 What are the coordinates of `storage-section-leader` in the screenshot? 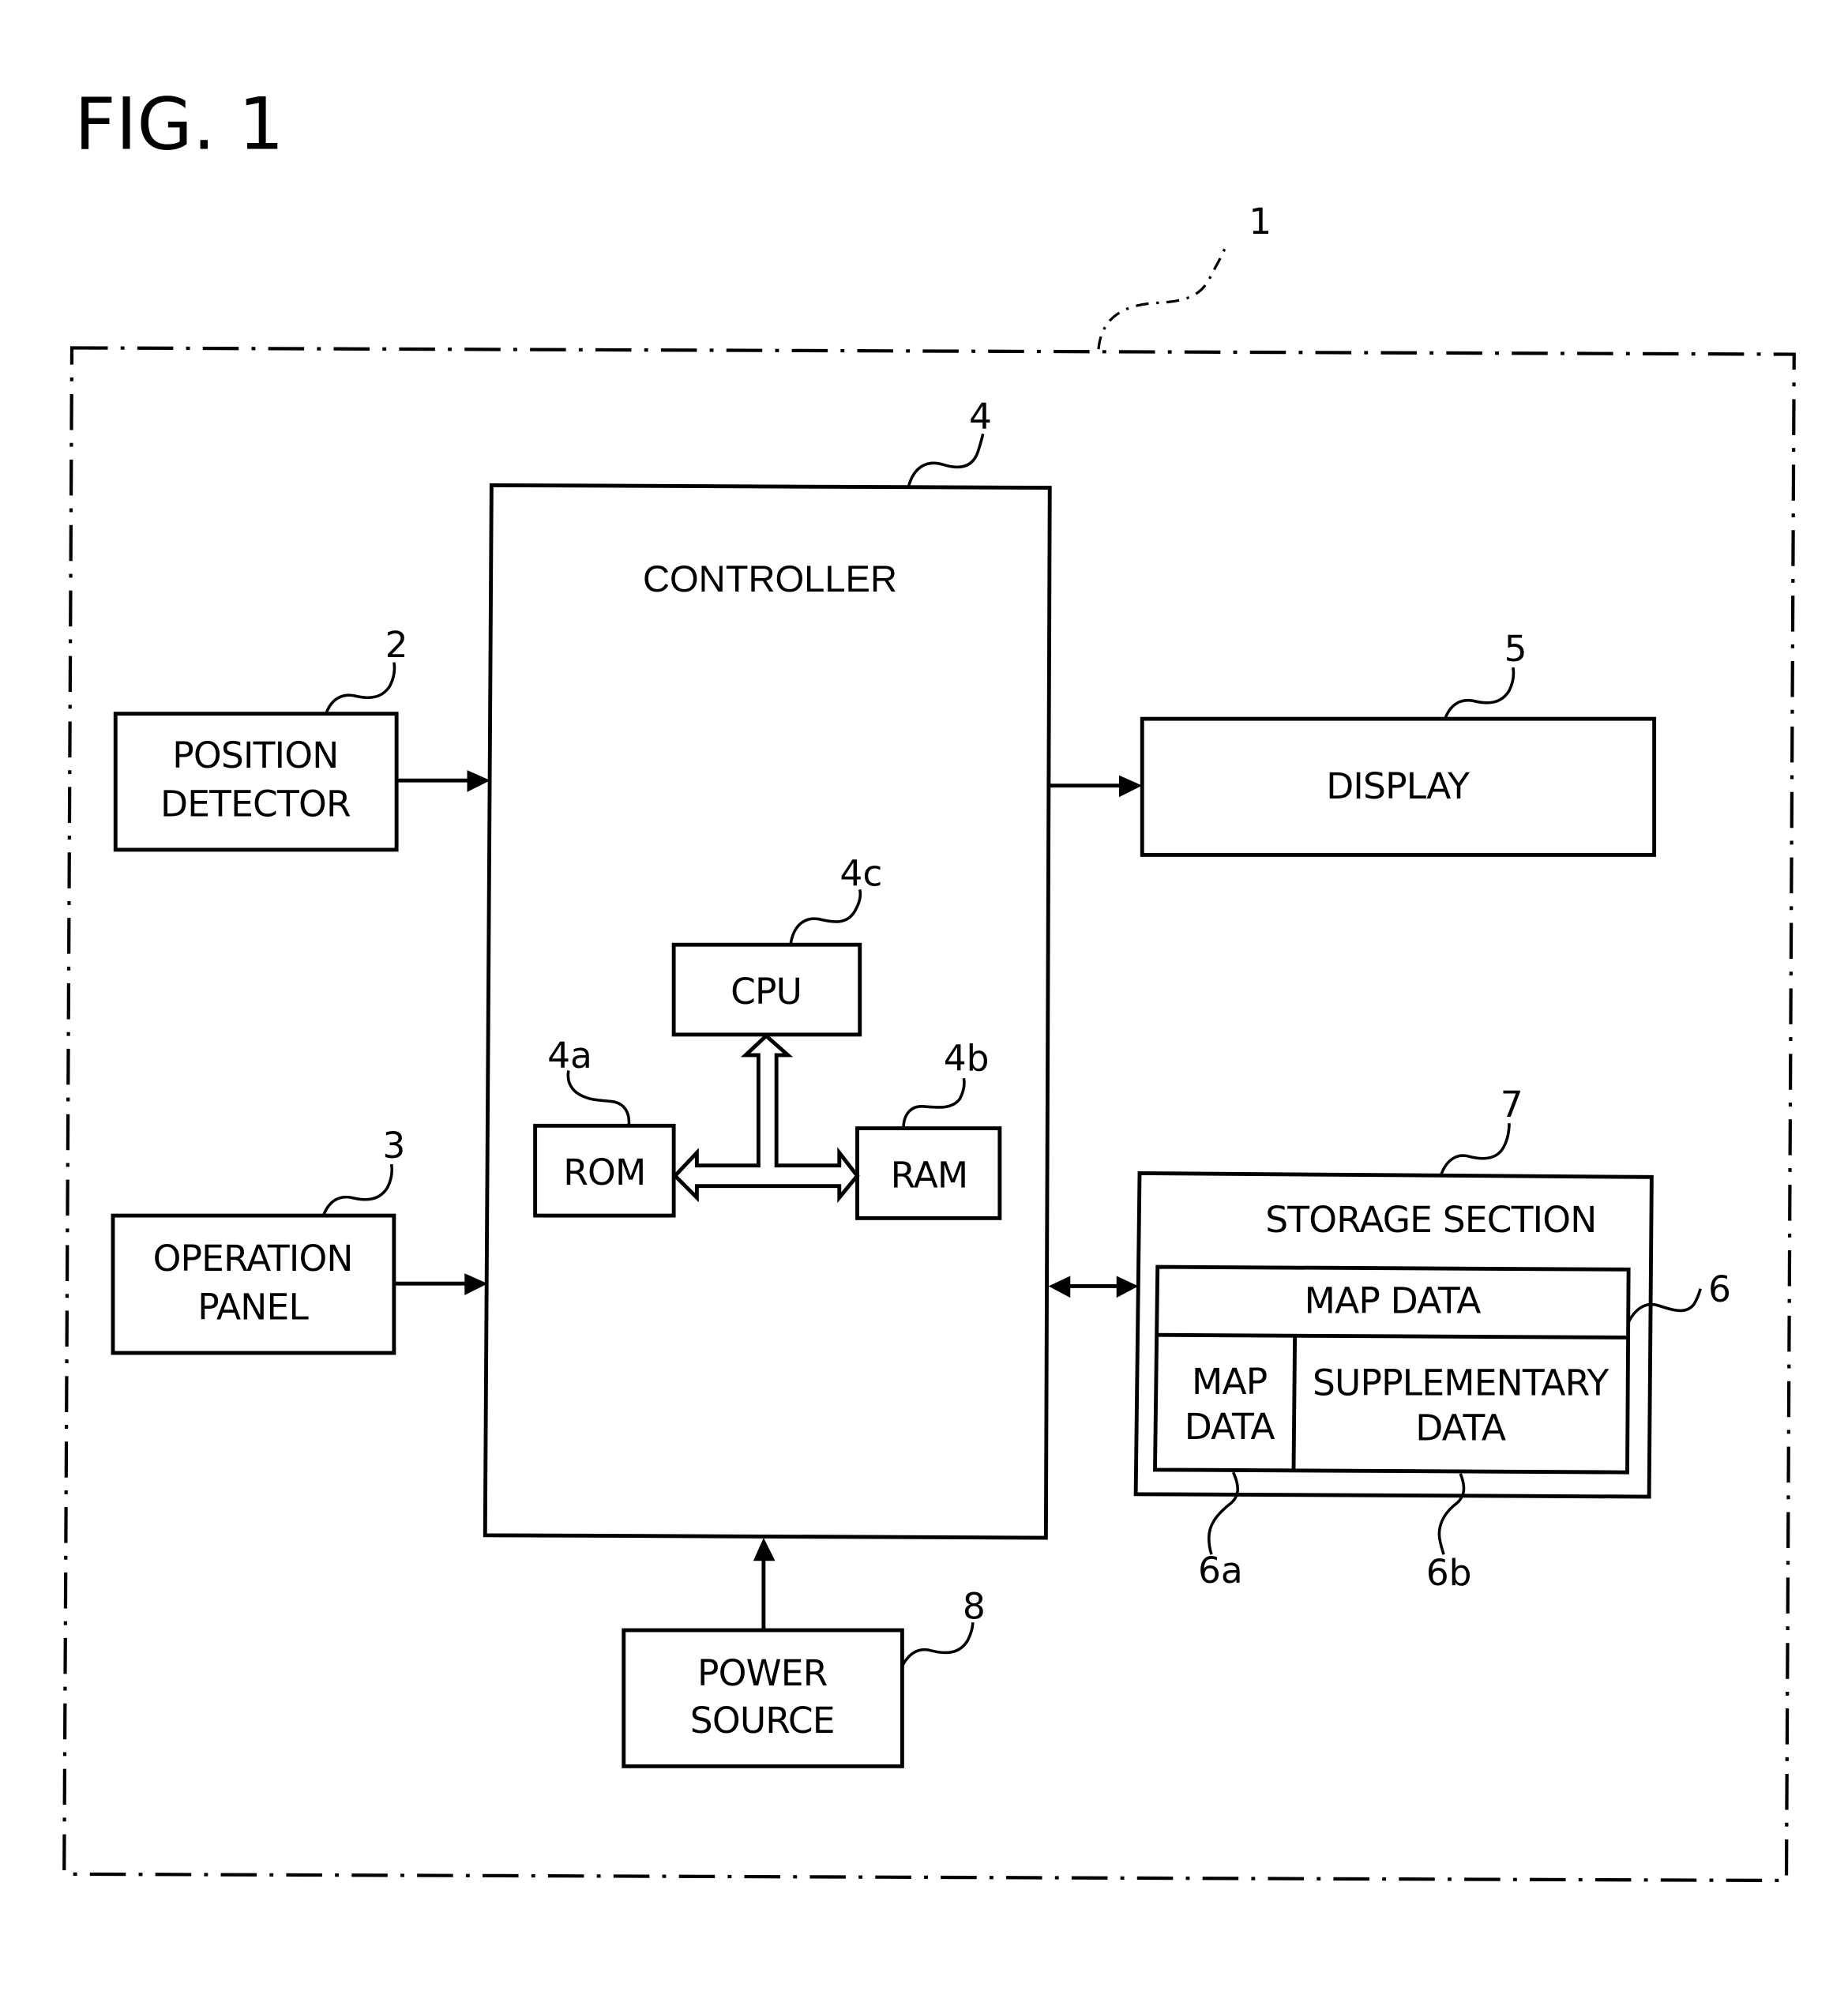 It's located at (1475, 1149).